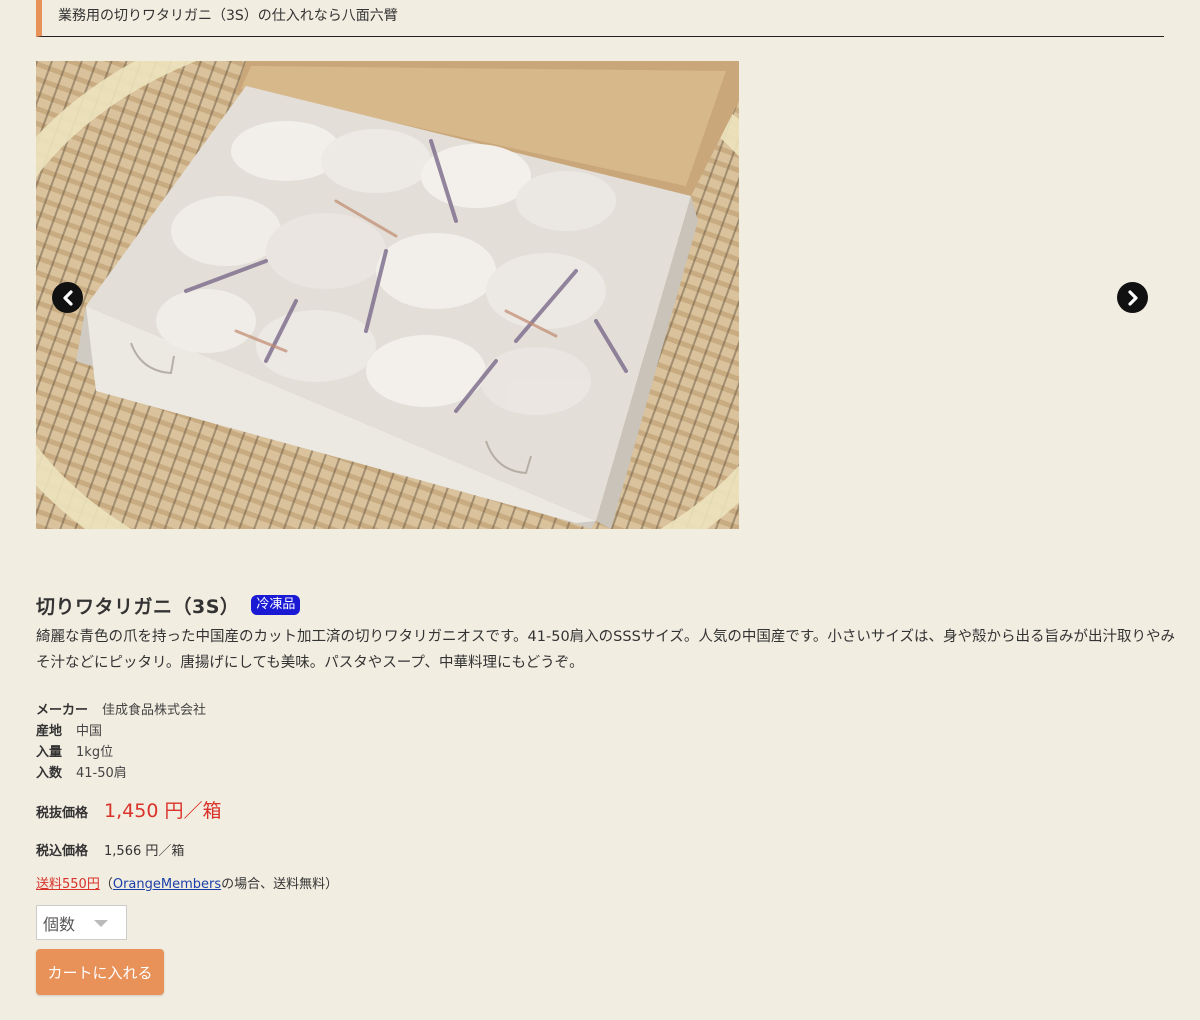 This screenshot has width=1200, height=1020. I want to click on shipping-fee-link: 送料550円, so click(68, 884).